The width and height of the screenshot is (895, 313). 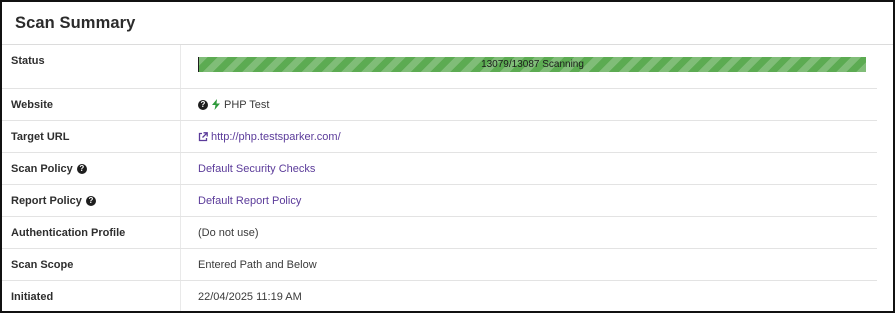 What do you see at coordinates (91, 136) in the screenshot?
I see `target-url-label: Target URL` at bounding box center [91, 136].